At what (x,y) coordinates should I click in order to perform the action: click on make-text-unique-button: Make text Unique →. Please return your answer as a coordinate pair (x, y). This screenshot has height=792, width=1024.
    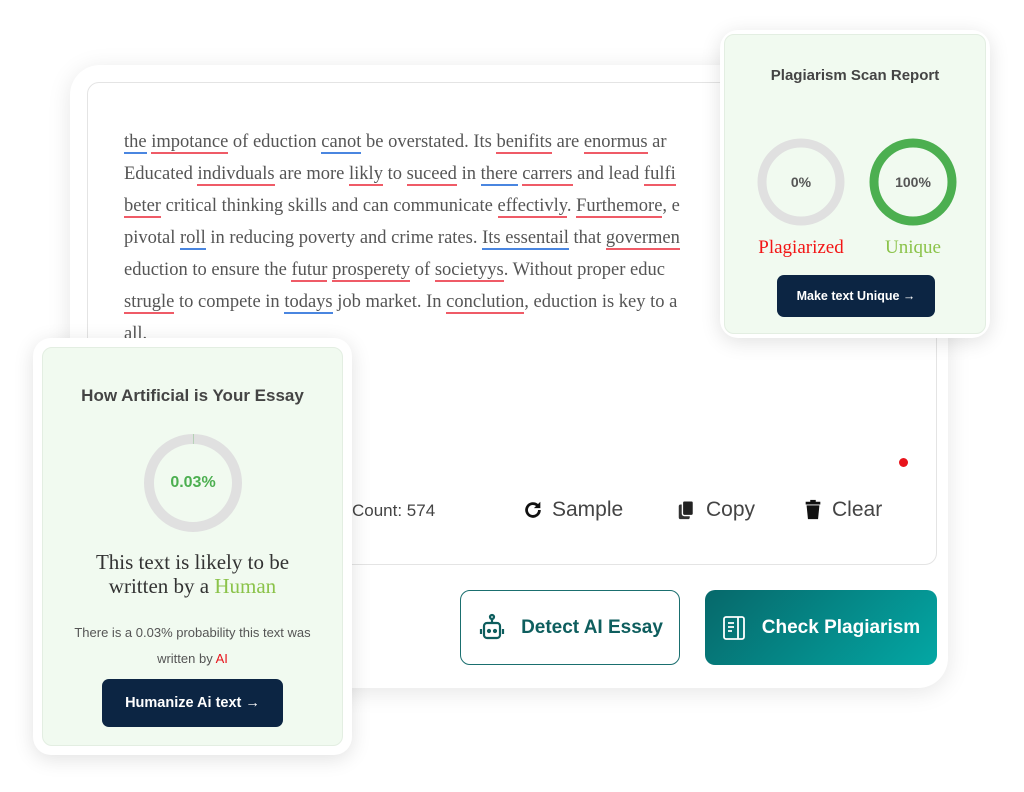
    Looking at the image, I should click on (856, 296).